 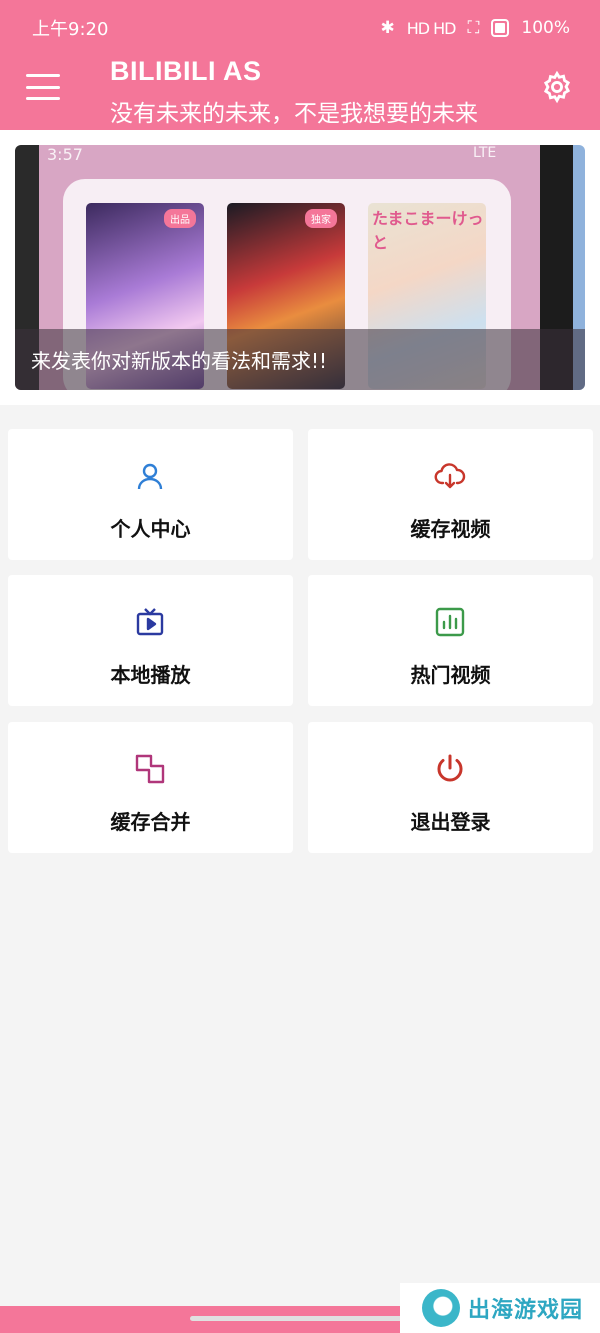 I want to click on tv-play-icon, so click(x=150, y=622).